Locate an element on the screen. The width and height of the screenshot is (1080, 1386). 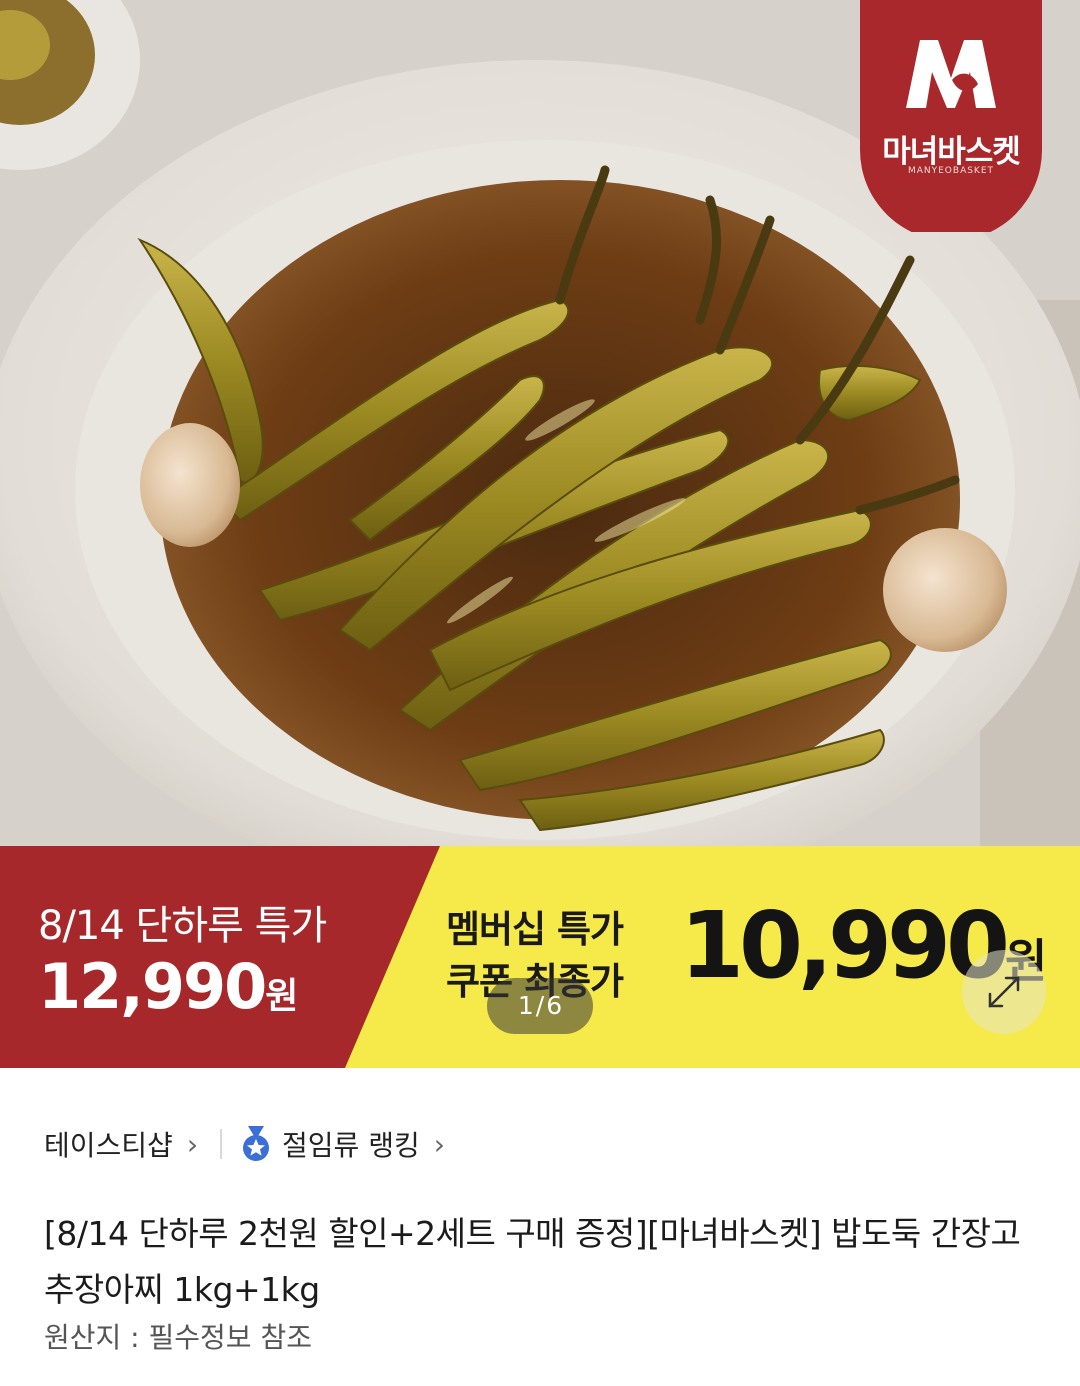
breadcrumb-divider is located at coordinates (221, 1144).